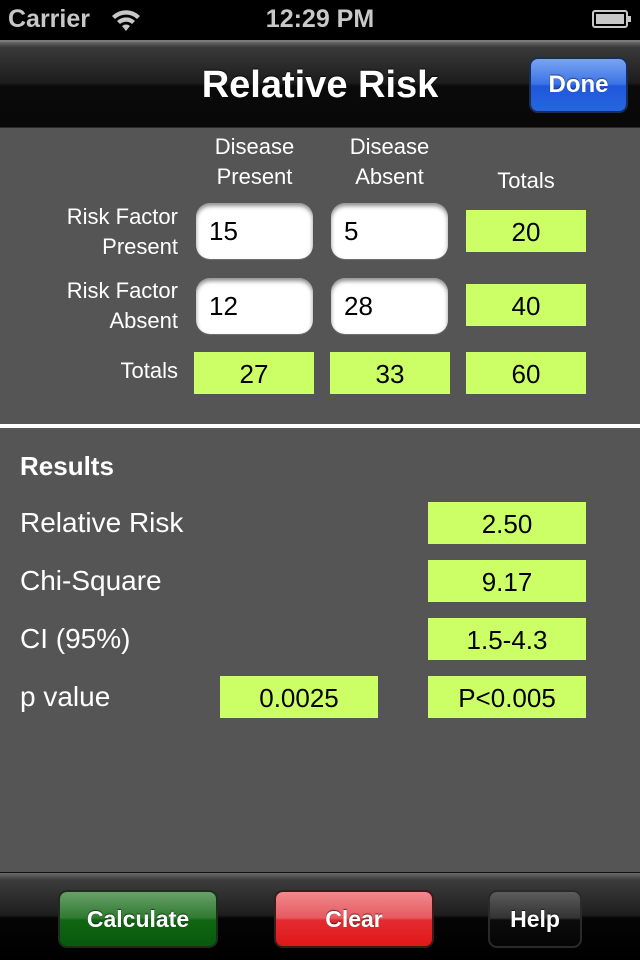 The width and height of the screenshot is (640, 960). What do you see at coordinates (254, 373) in the screenshot?
I see `total-disease-present: 27` at bounding box center [254, 373].